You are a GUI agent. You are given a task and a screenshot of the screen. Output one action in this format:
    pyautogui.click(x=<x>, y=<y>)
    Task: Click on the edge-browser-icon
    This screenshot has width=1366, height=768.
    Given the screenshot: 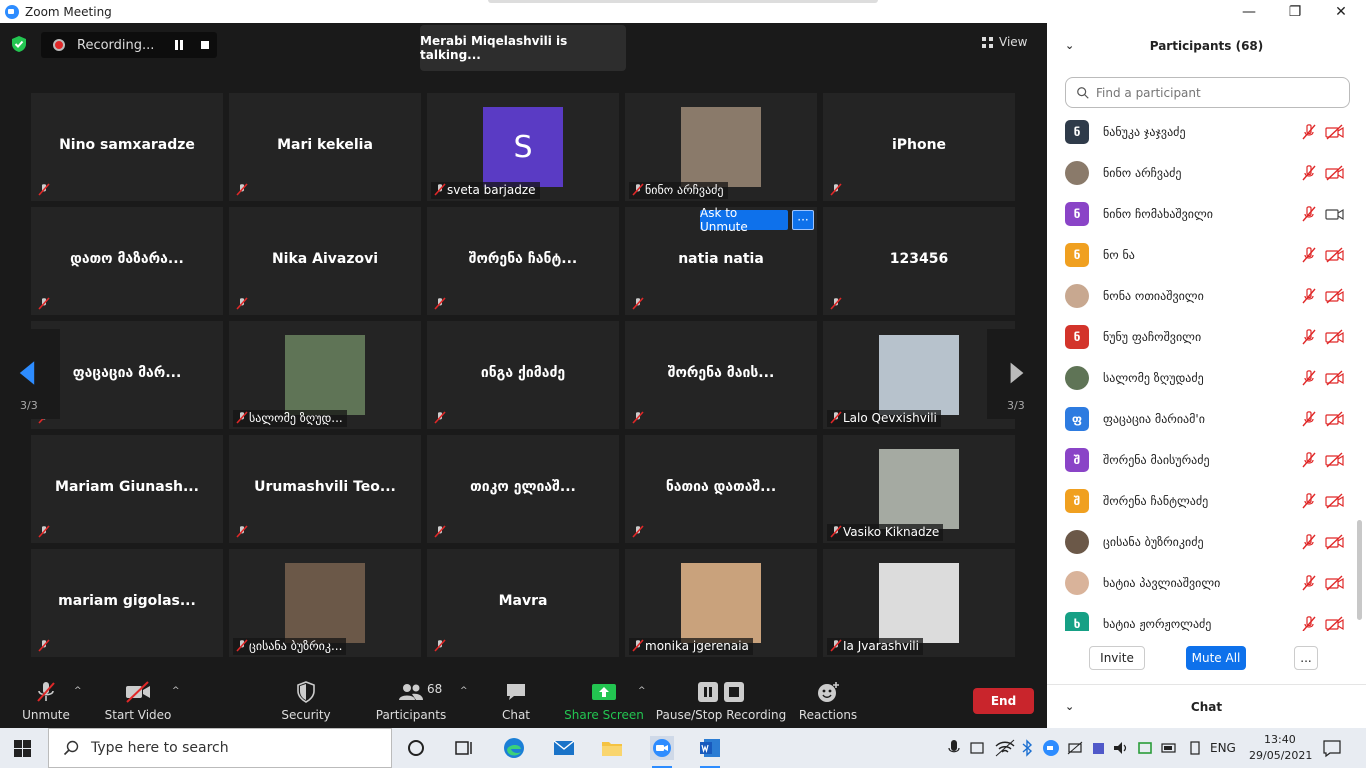 What is the action you would take?
    pyautogui.click(x=514, y=748)
    